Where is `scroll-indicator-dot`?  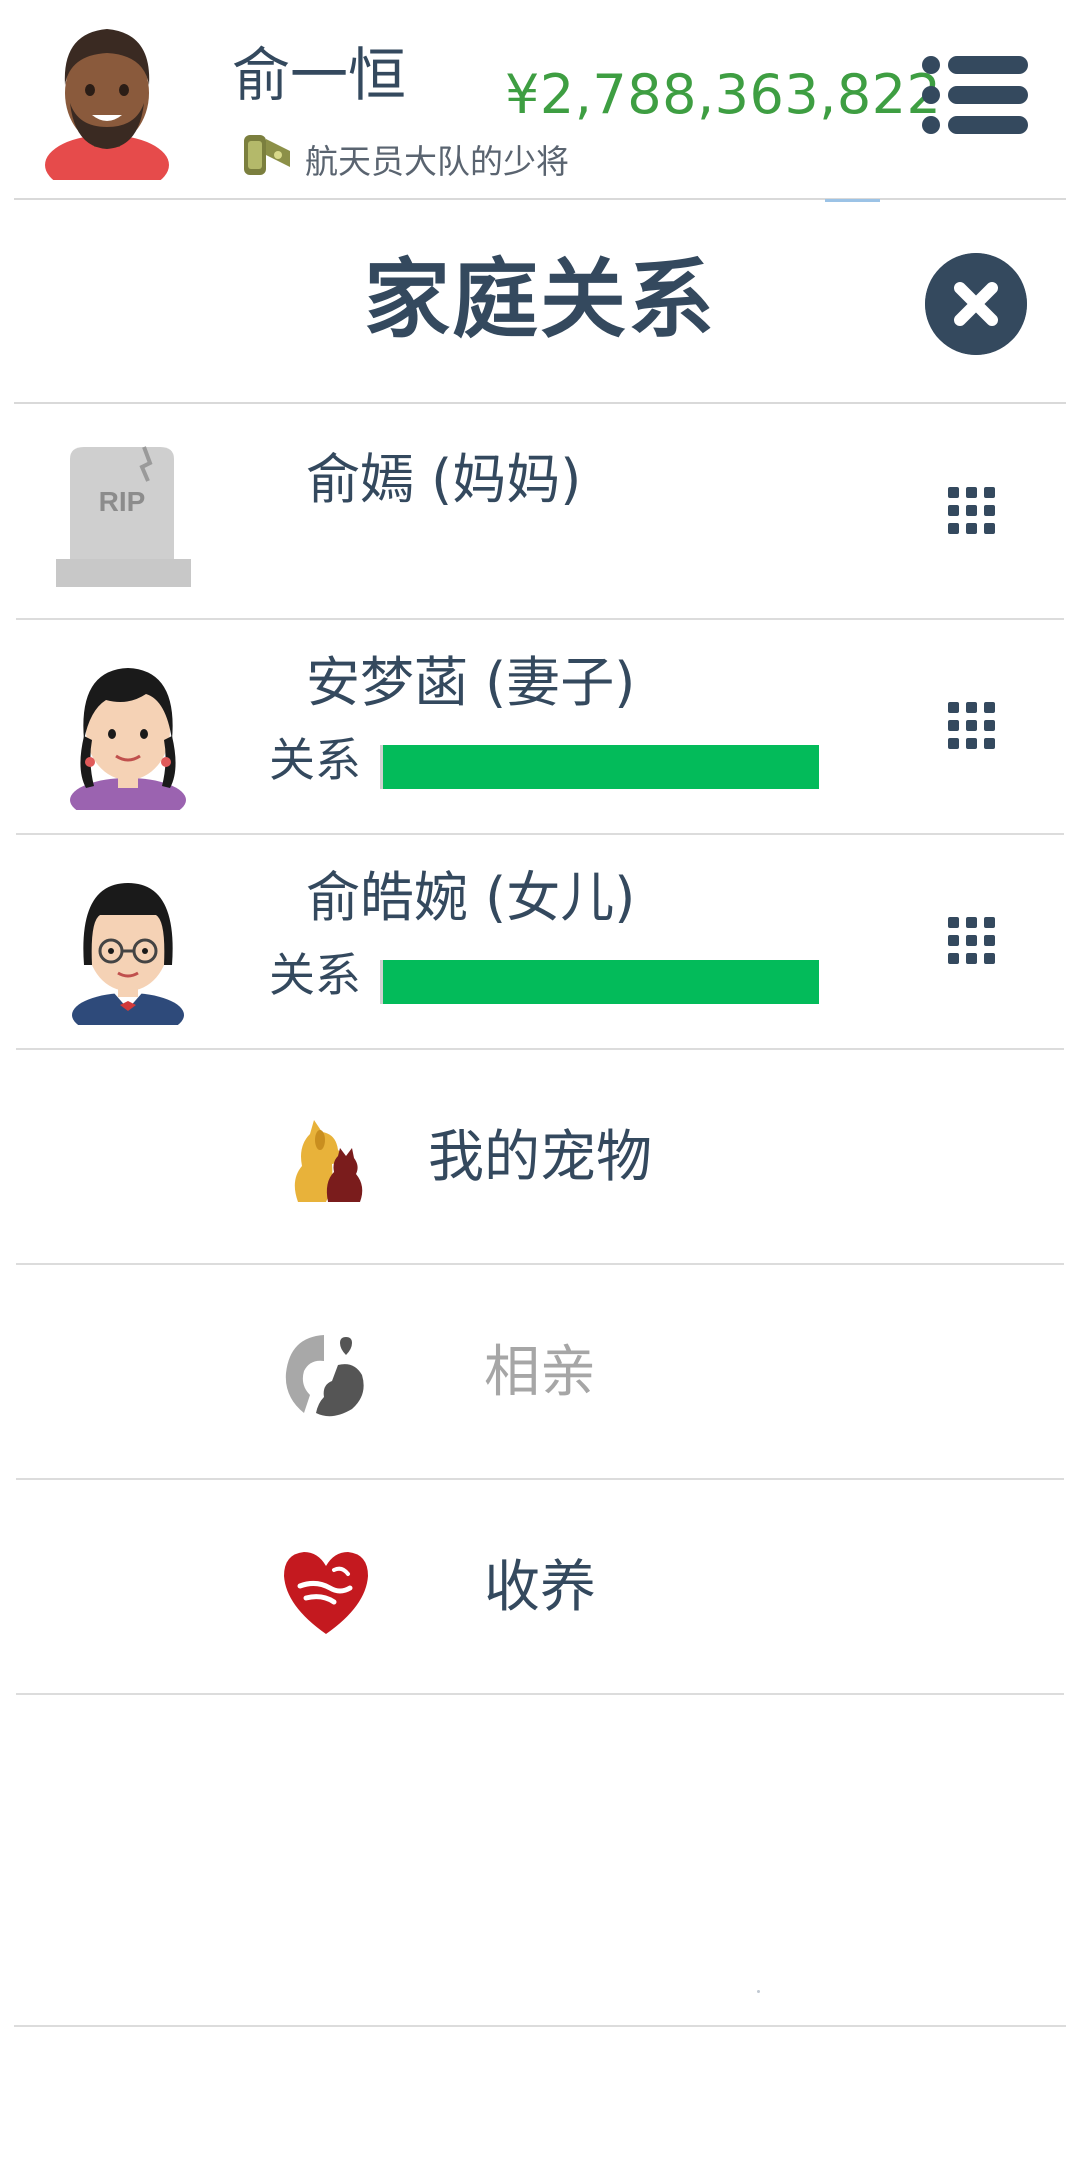 scroll-indicator-dot is located at coordinates (758, 1991).